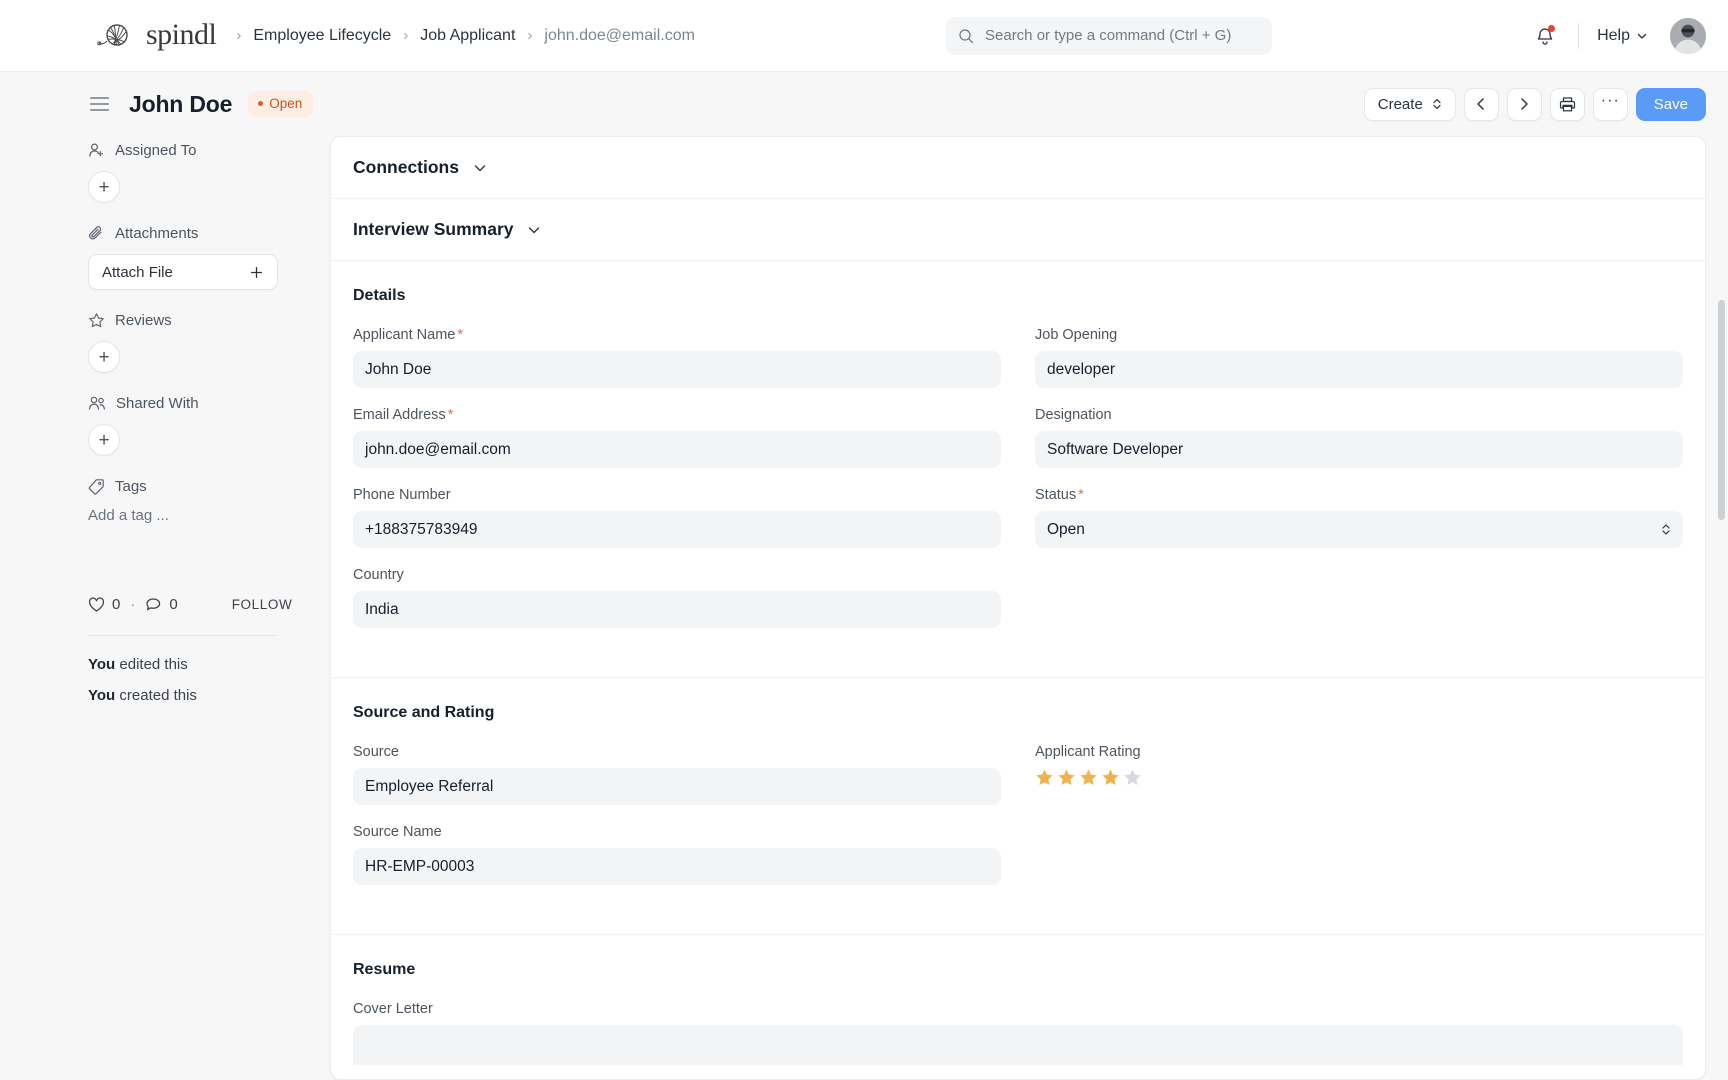  What do you see at coordinates (281, 104) in the screenshot?
I see `status-badge: Open` at bounding box center [281, 104].